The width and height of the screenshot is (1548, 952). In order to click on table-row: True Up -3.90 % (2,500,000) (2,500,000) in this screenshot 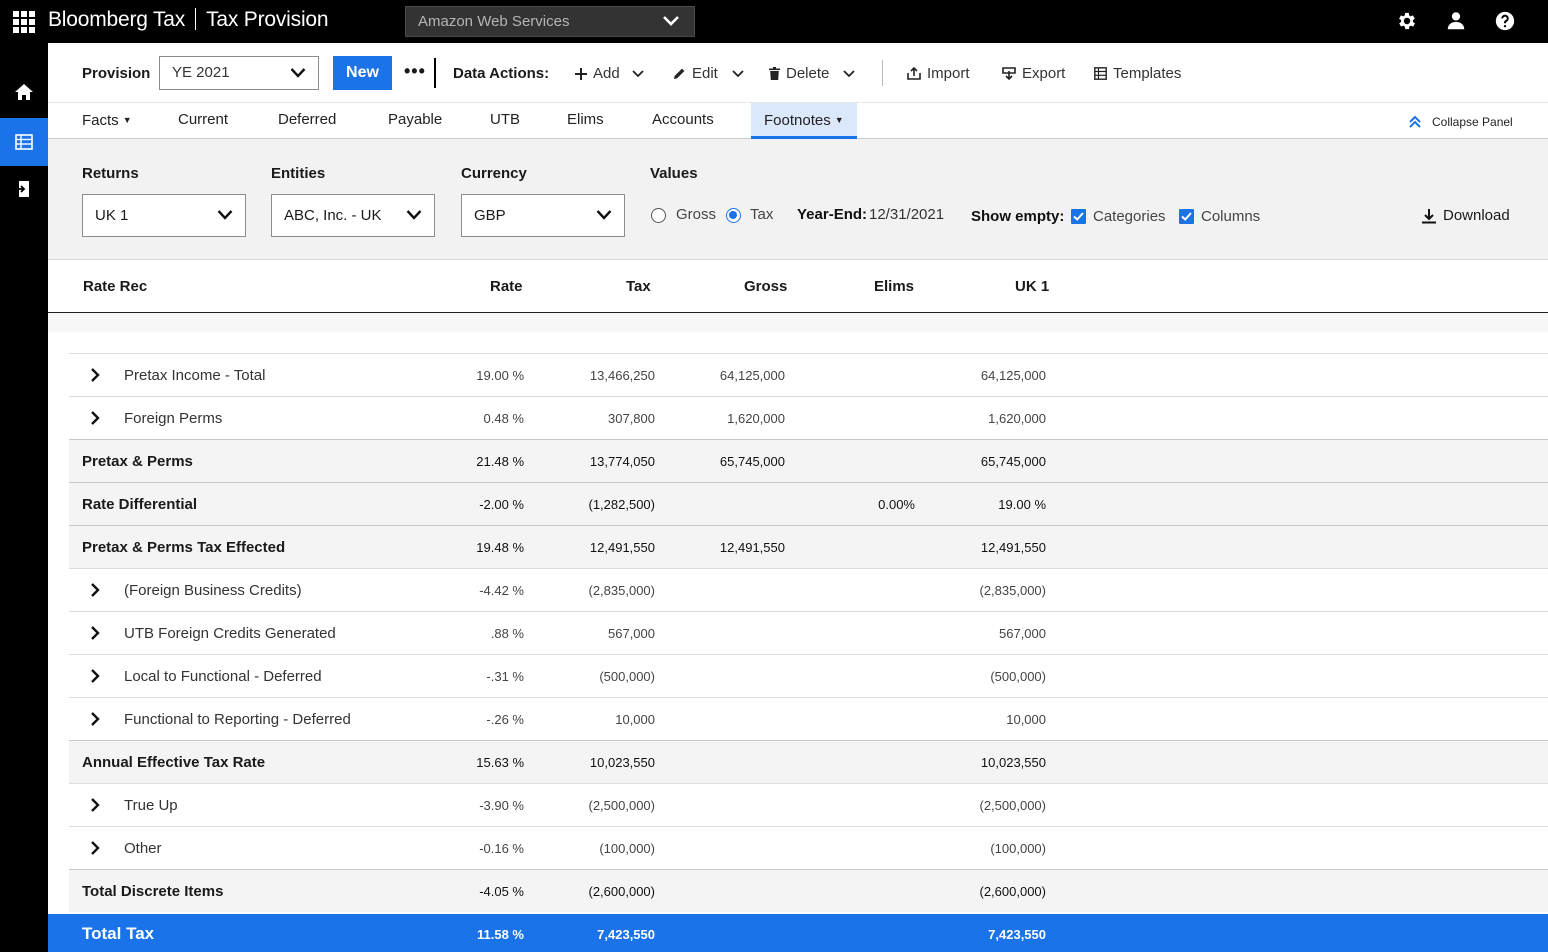, I will do `click(808, 804)`.